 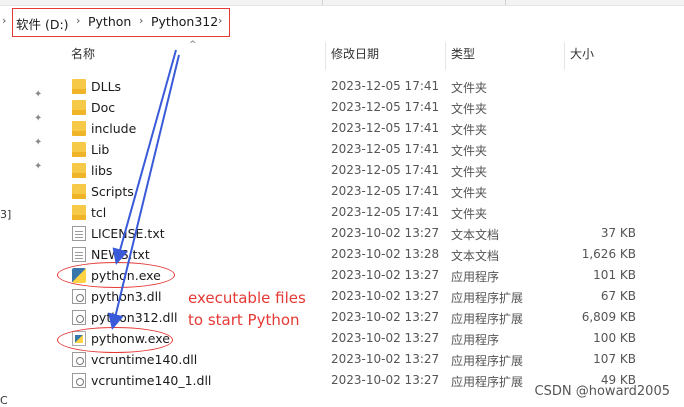 I want to click on annotation-arrows, so click(x=144, y=189).